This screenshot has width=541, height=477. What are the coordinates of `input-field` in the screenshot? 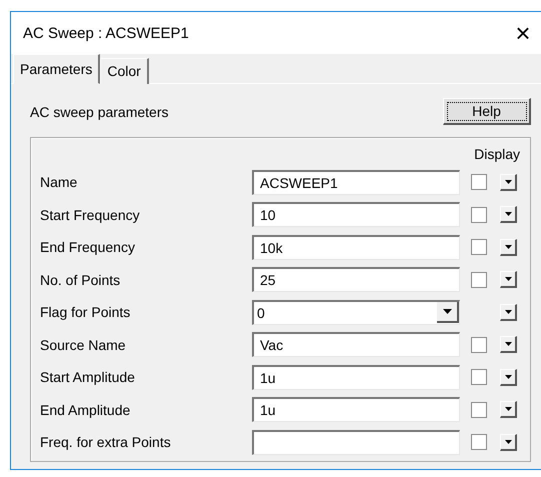 It's located at (356, 442).